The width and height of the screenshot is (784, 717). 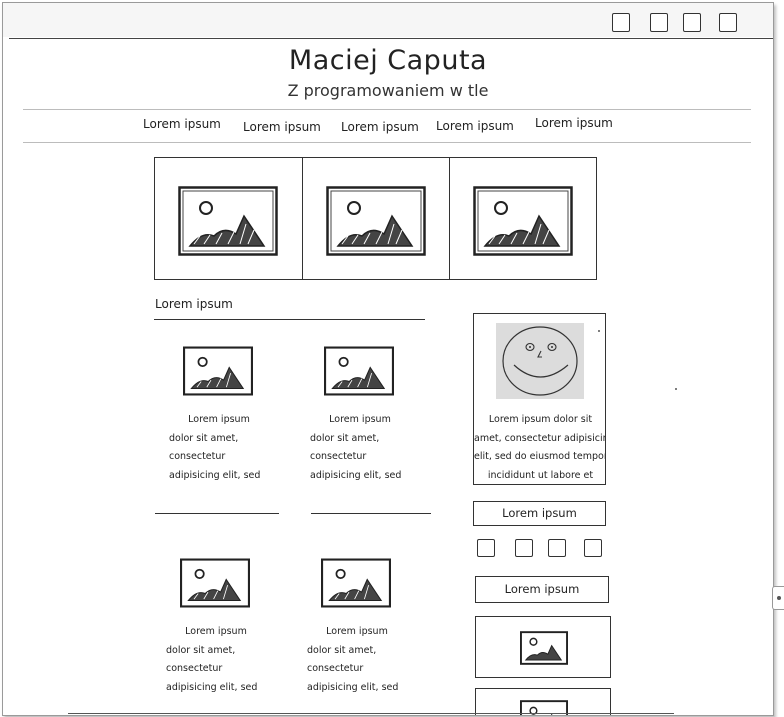 What do you see at coordinates (182, 124) in the screenshot?
I see `nav-item-1: Lorem ipsum` at bounding box center [182, 124].